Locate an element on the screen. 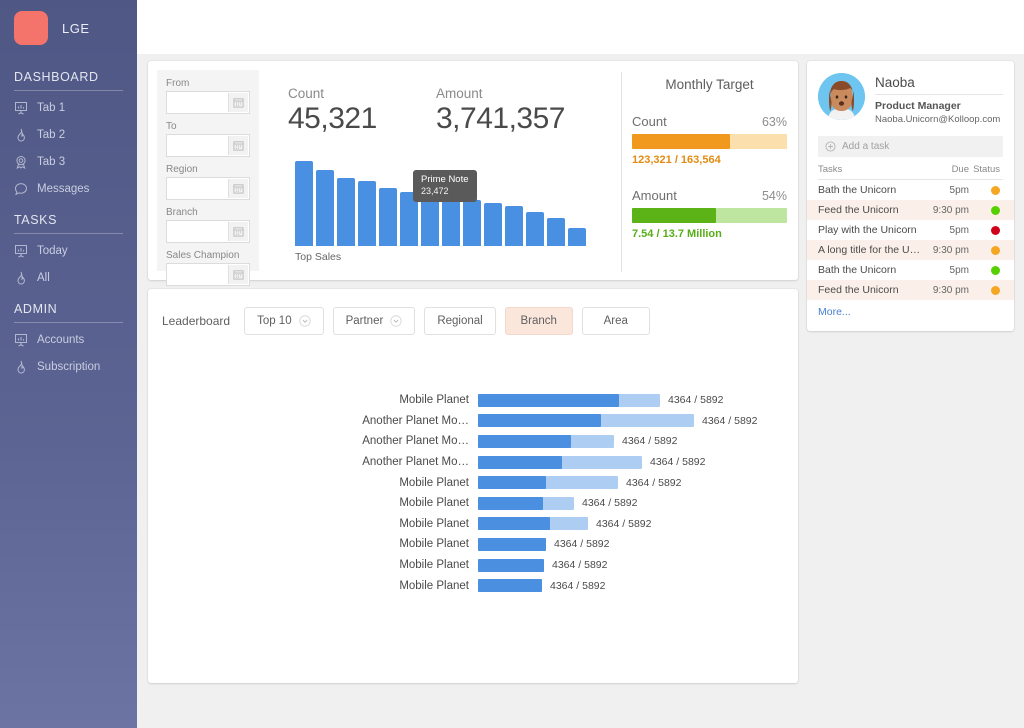 The image size is (1024, 728). sidebar-item-label: Tab 2 is located at coordinates (51, 134).